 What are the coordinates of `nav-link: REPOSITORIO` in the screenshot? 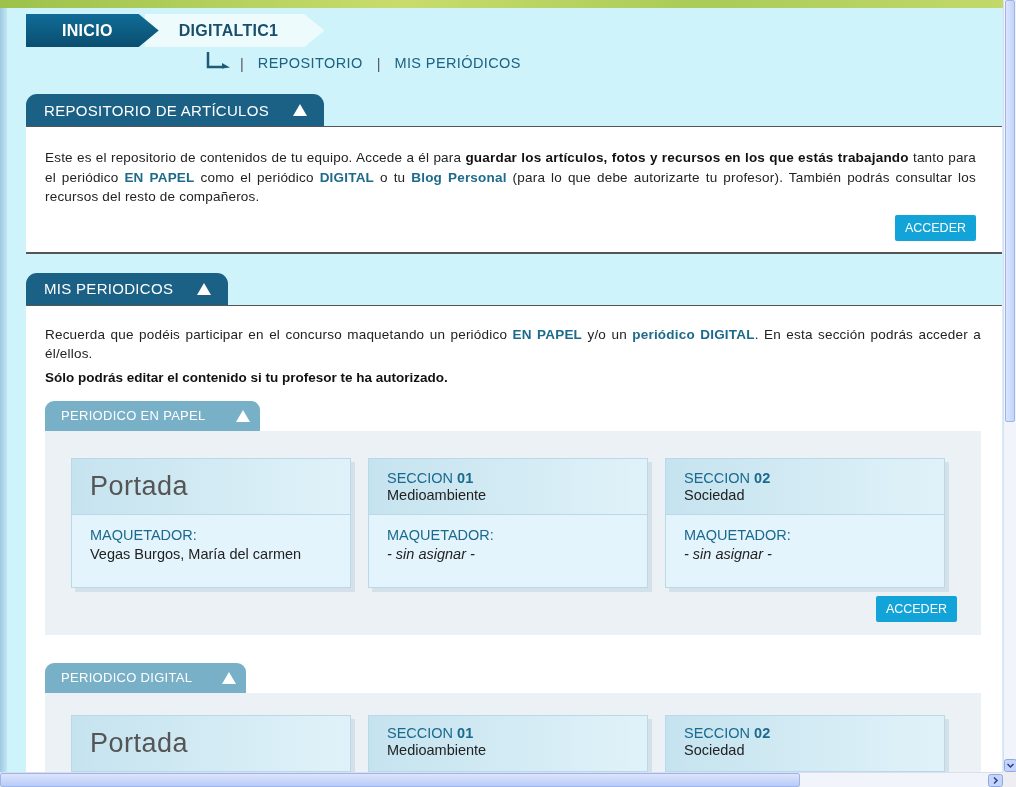 It's located at (310, 63).